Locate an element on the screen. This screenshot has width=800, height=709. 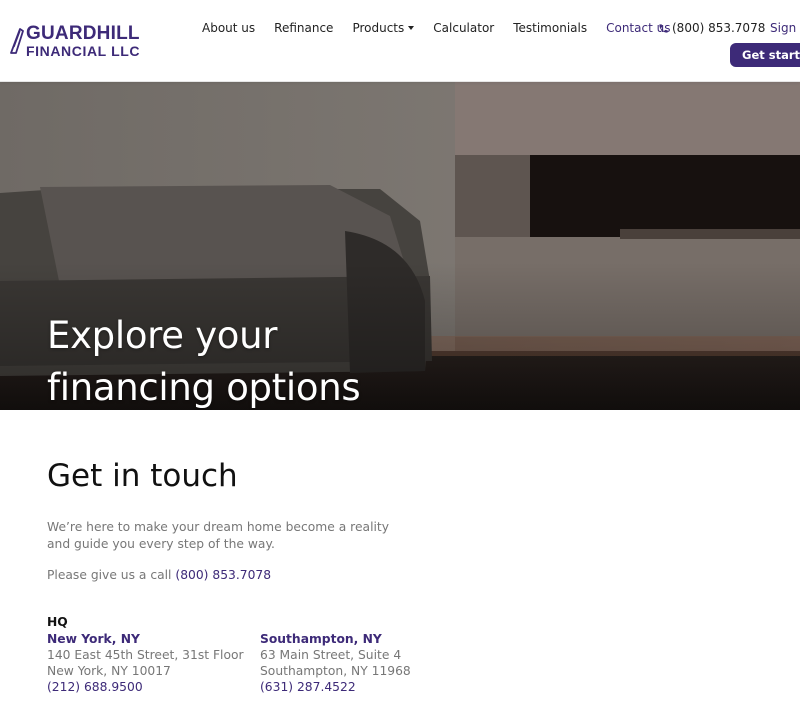
call-prefix: Please give us a call is located at coordinates (111, 575).